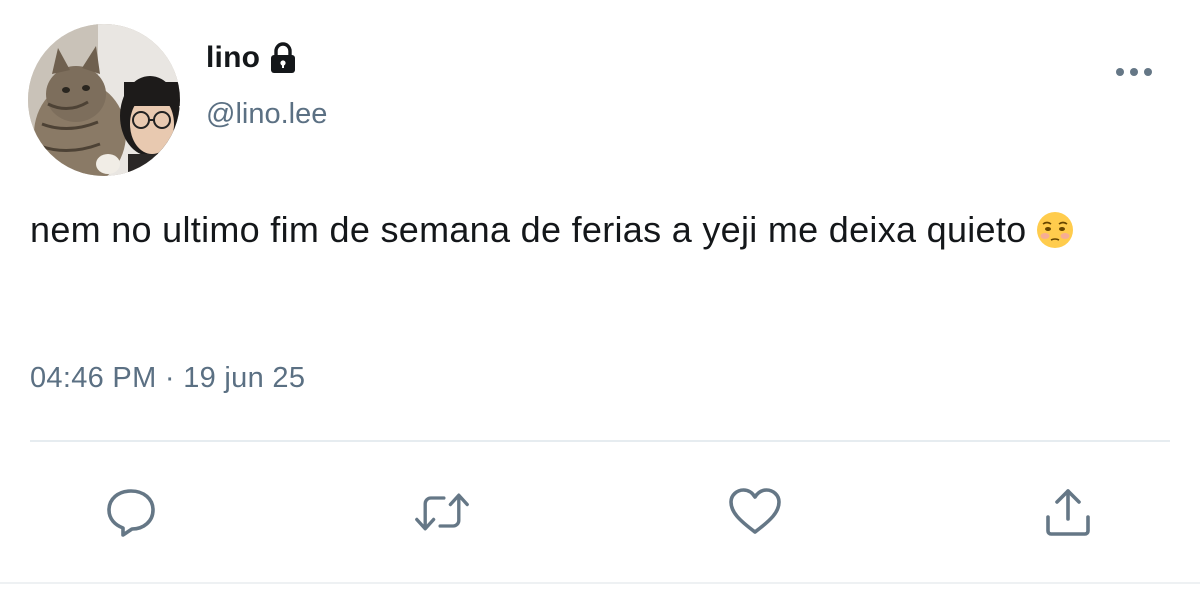 Image resolution: width=1200 pixels, height=600 pixels. I want to click on reply-button, so click(131, 512).